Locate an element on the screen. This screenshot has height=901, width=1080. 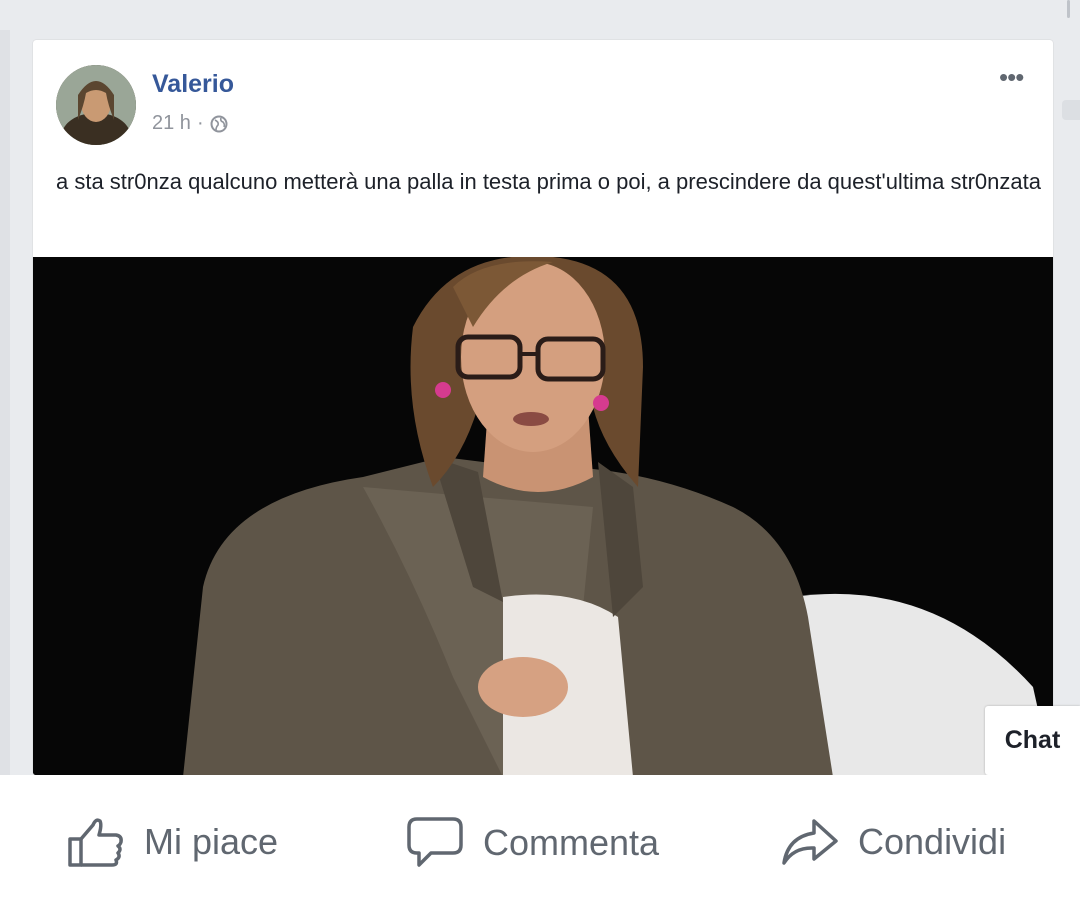
left-page-edge is located at coordinates (5, 402).